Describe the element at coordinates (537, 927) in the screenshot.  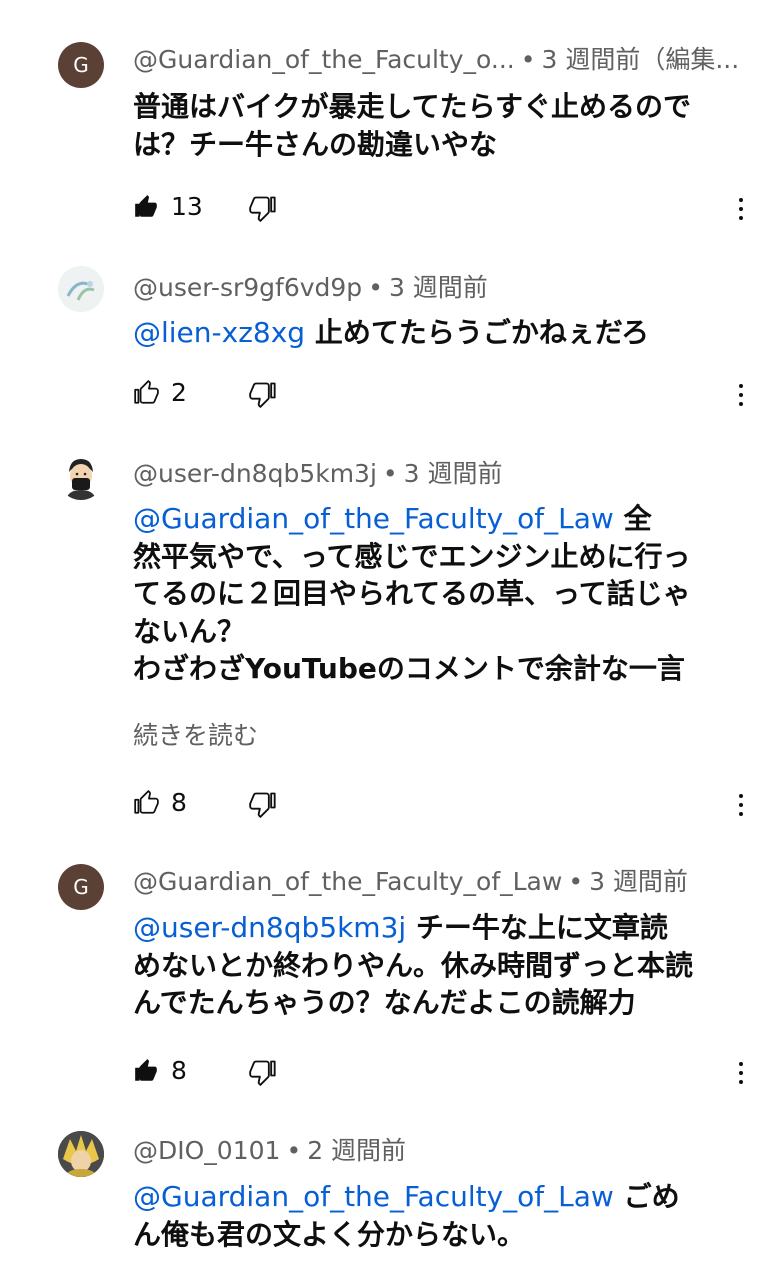
I see `comment-line-tail: チー牛な上に文章読` at that location.